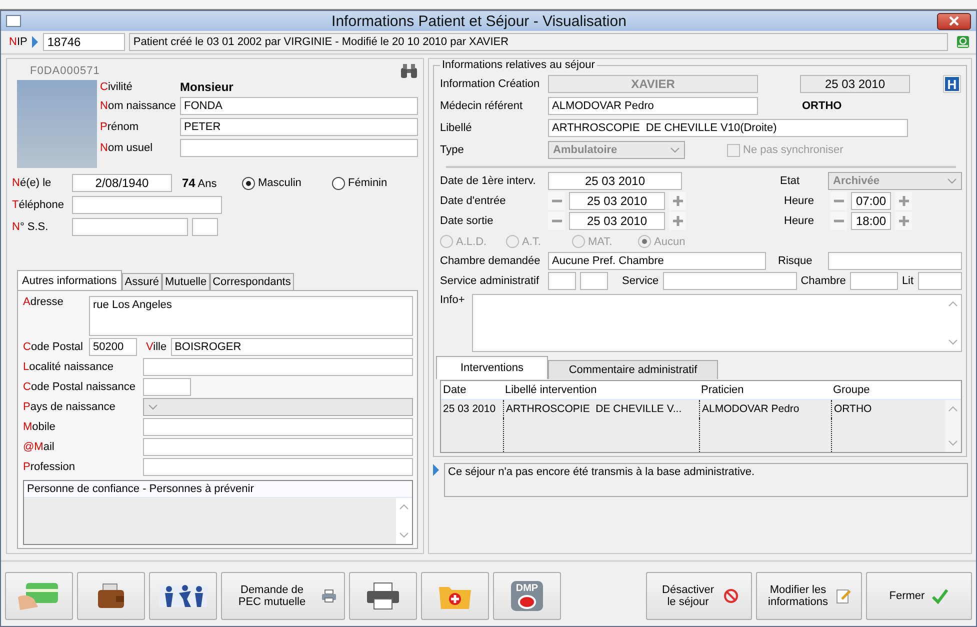 This screenshot has width=977, height=627. What do you see at coordinates (699, 596) in the screenshot?
I see `deactivate-button: Désactiver le séjour` at bounding box center [699, 596].